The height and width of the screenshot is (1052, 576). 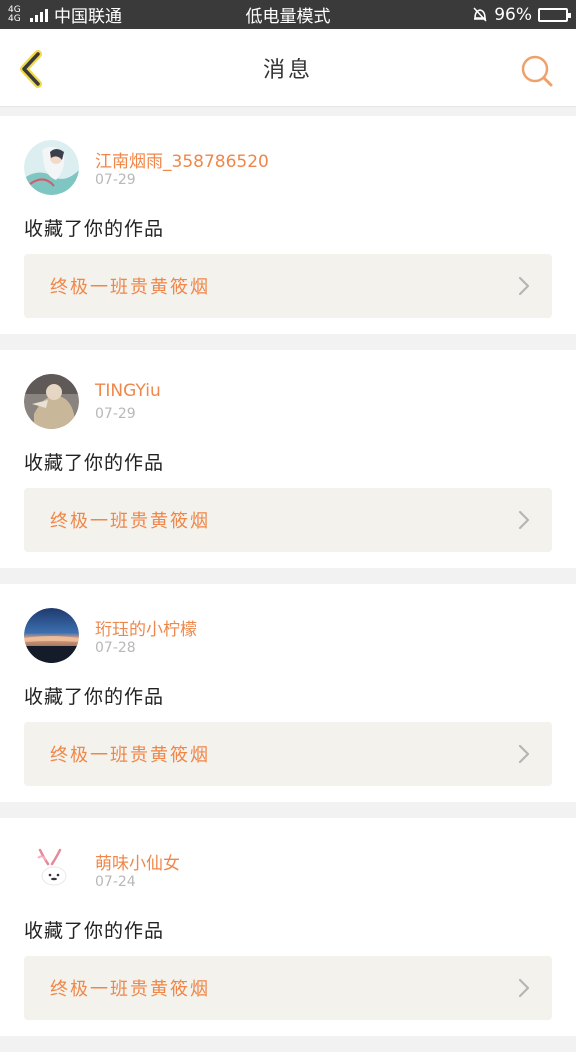 I want to click on page-title: 消息, so click(x=287, y=70).